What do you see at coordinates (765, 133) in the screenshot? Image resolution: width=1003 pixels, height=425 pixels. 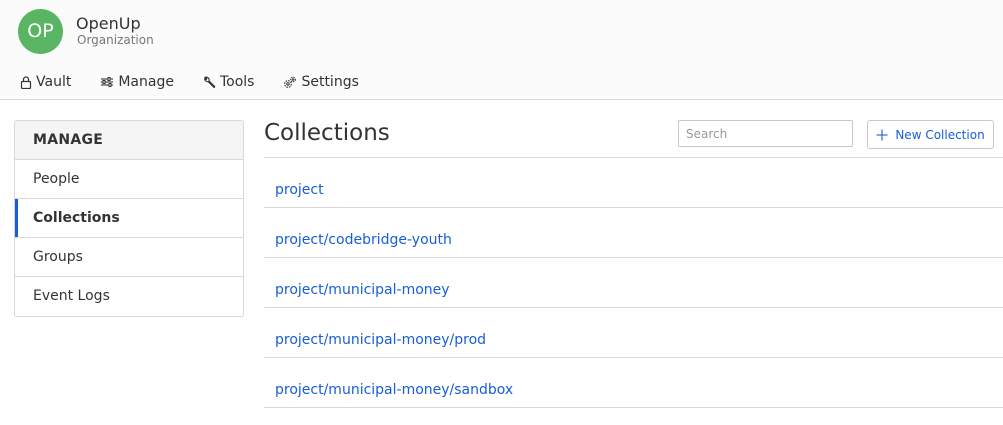 I see `search-input` at bounding box center [765, 133].